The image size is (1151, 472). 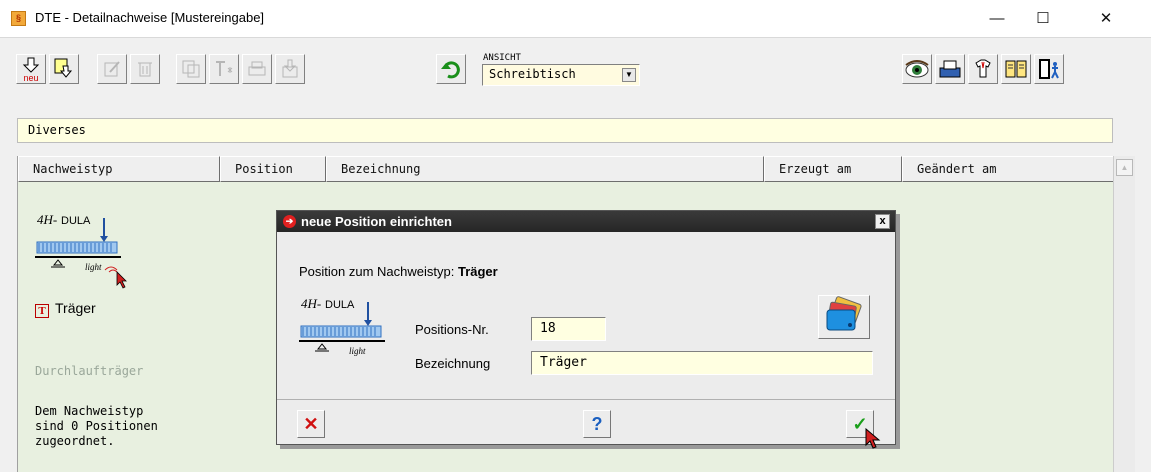 I want to click on minimize-button: —, so click(x=997, y=19).